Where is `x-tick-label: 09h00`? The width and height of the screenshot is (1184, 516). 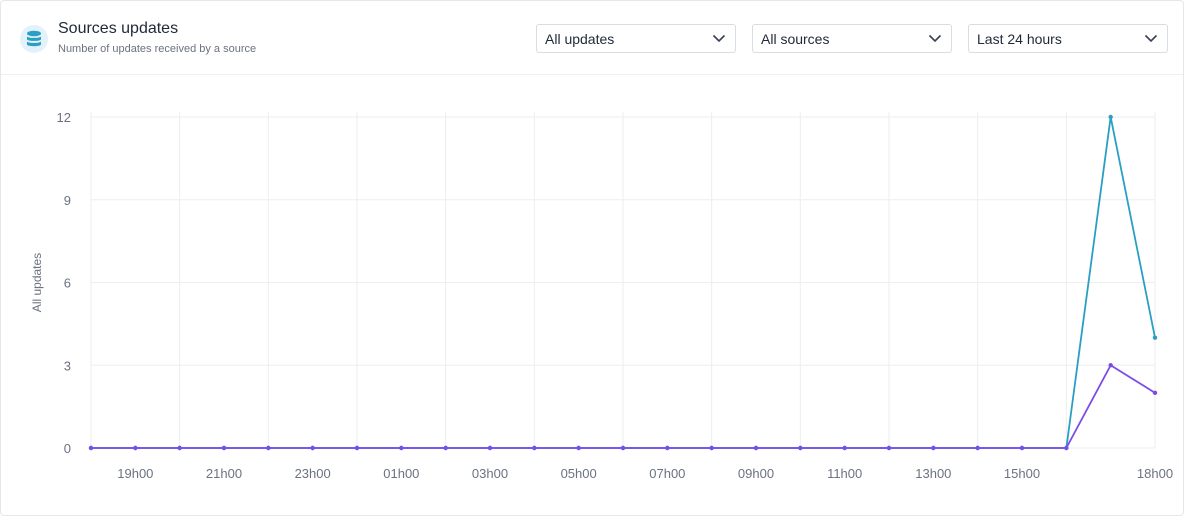 x-tick-label: 09h00 is located at coordinates (756, 473).